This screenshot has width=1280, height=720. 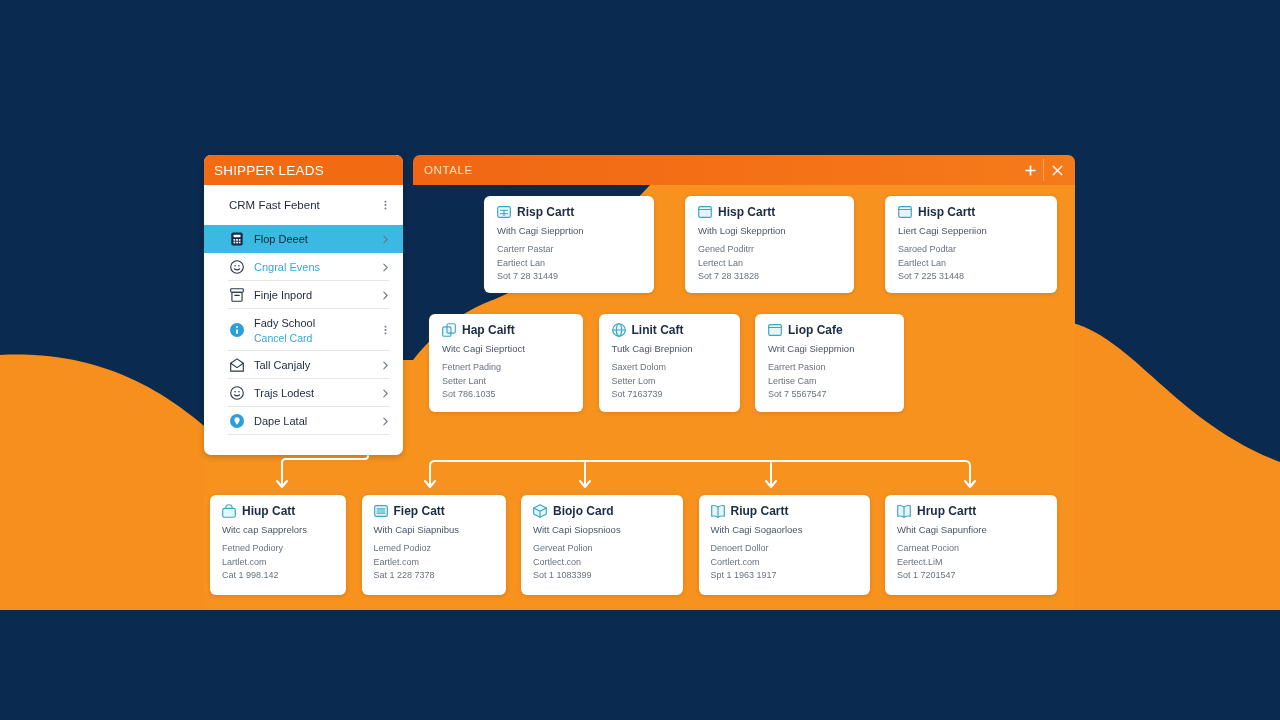 What do you see at coordinates (742, 231) in the screenshot?
I see `card-subtitle: With Logi Skepprtion` at bounding box center [742, 231].